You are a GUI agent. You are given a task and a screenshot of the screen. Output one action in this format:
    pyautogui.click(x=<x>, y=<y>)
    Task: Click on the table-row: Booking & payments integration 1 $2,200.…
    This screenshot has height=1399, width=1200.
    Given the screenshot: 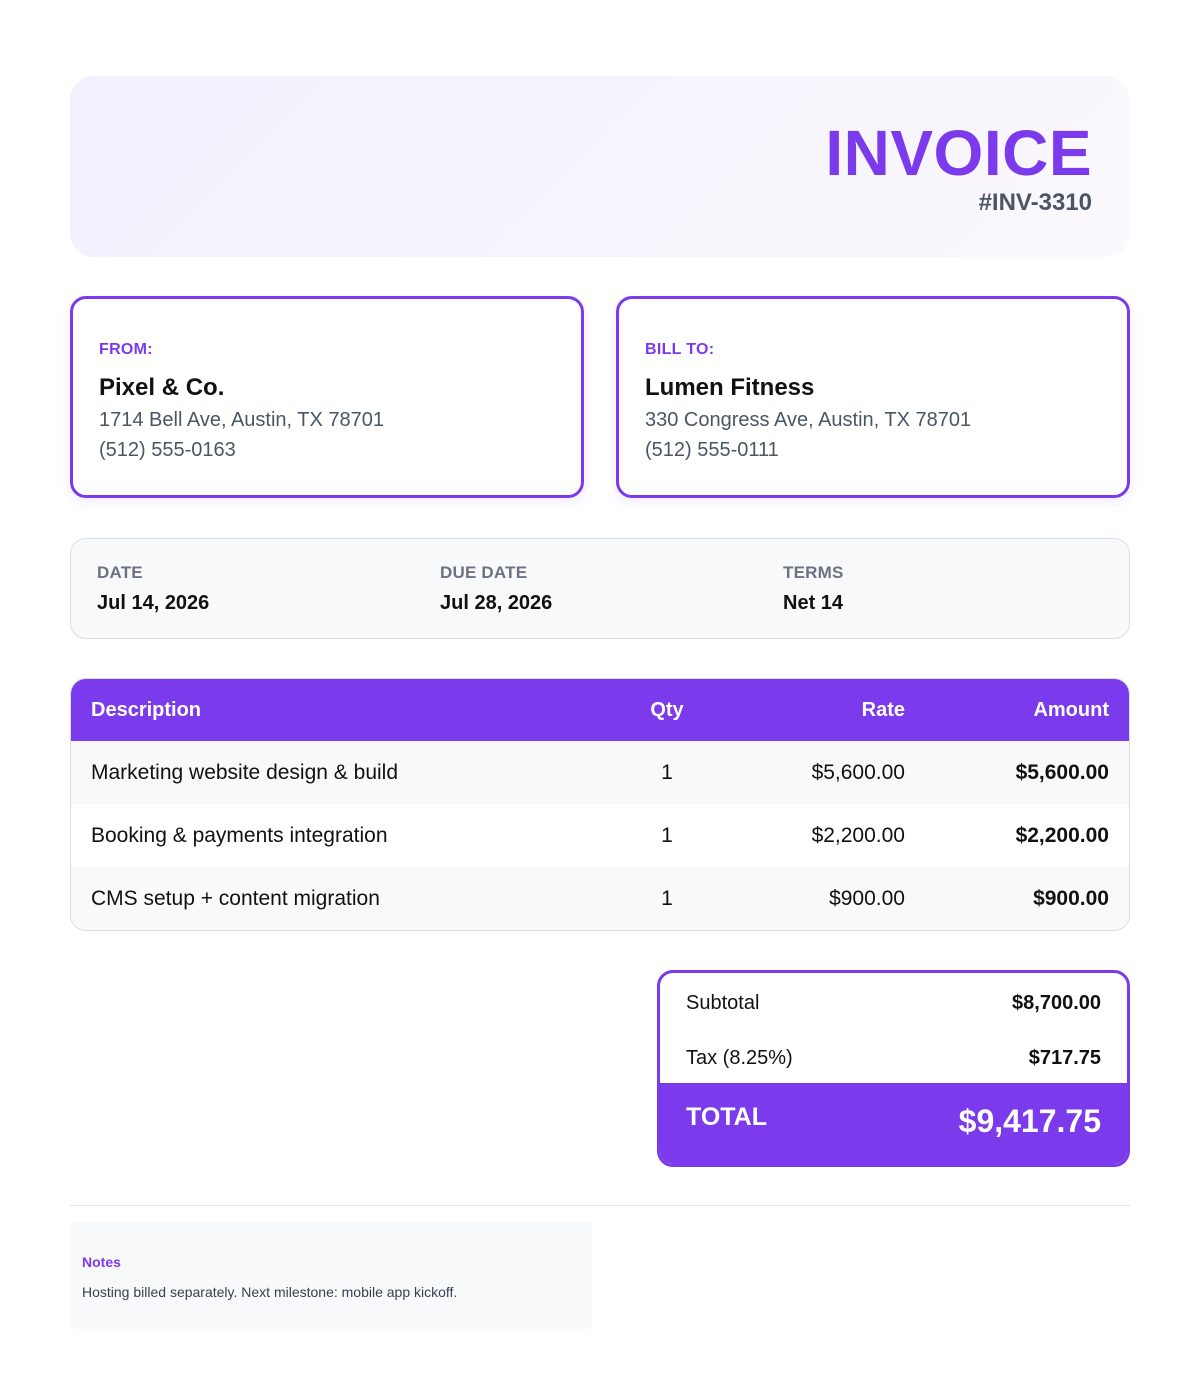 What is the action you would take?
    pyautogui.click(x=600, y=835)
    